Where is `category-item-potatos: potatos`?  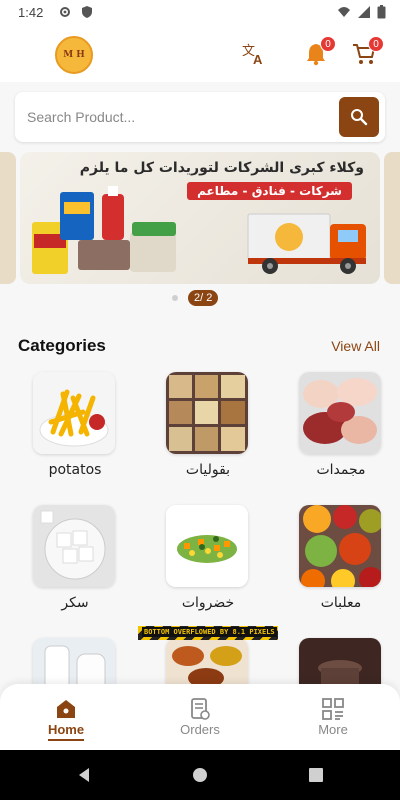
category-item-potatos: potatos is located at coordinates (75, 425).